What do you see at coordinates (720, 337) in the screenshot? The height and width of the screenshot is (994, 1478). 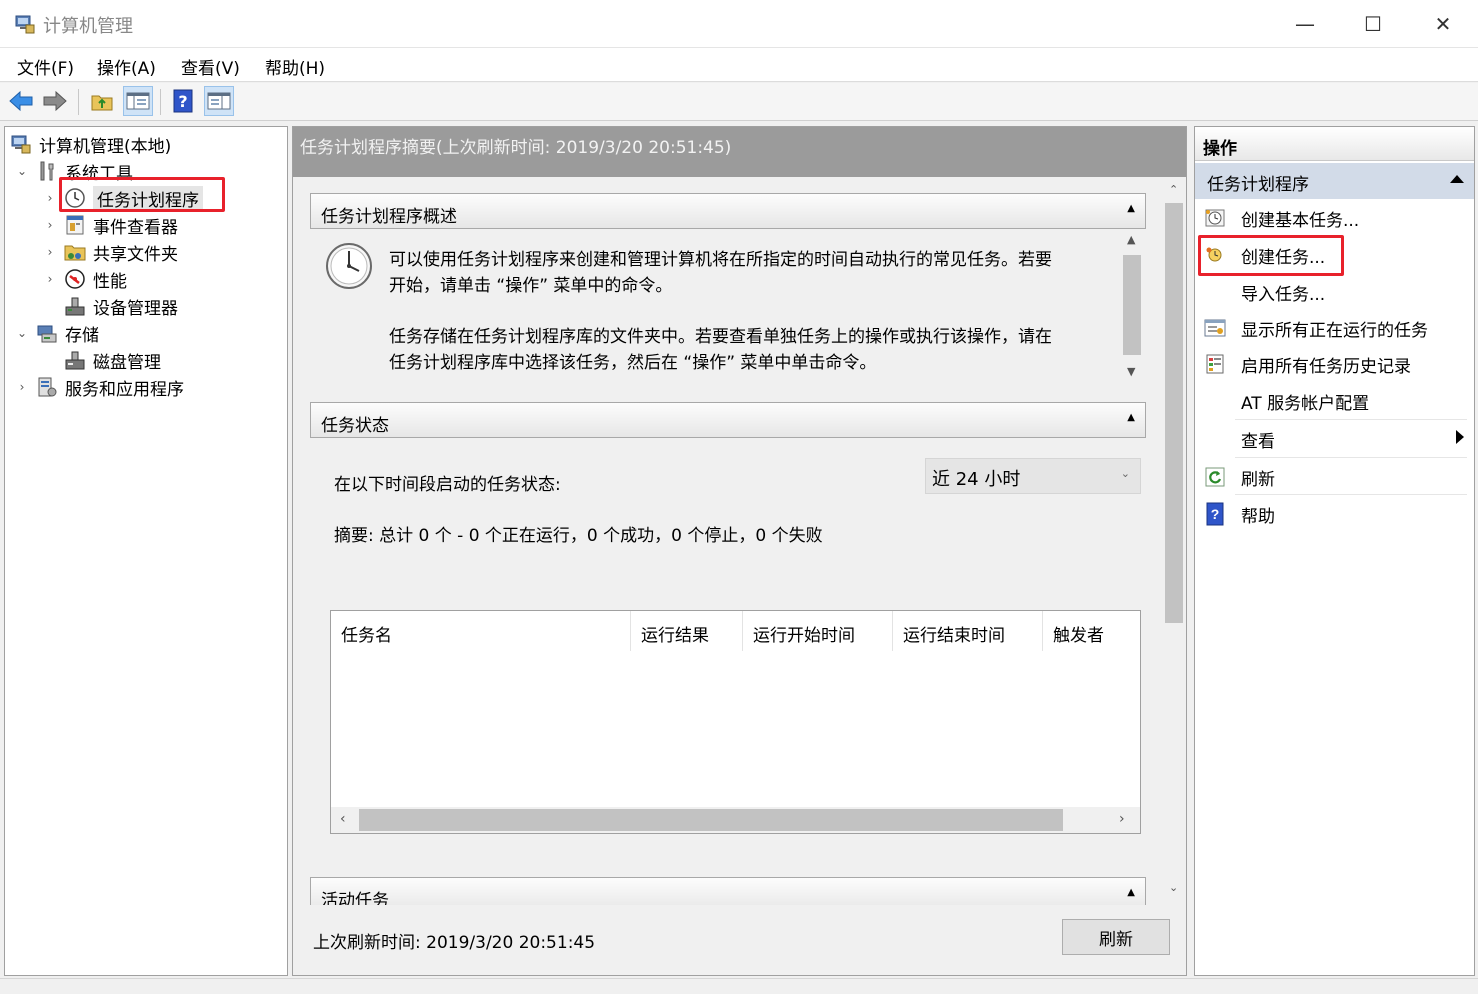 I see `overview-text-3: 任务存储在任务计划程序库的文件夹中。若要查看单独任务上的操作或执行该操作，请在` at bounding box center [720, 337].